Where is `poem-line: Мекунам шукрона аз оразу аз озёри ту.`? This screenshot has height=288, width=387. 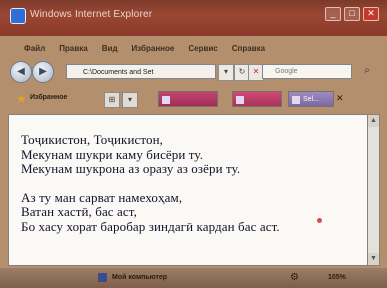 poem-line: Мекунам шукрона аз оразу аз озёри ту. is located at coordinates (131, 168).